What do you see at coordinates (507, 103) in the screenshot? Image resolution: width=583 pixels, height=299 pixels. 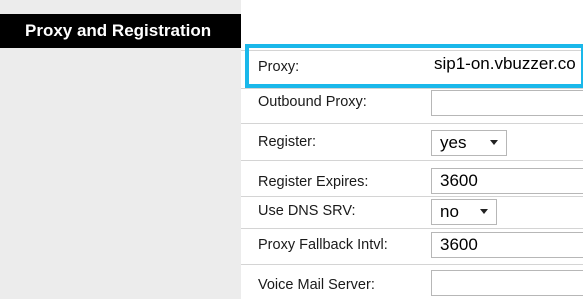 I see `outbound-proxy-input` at bounding box center [507, 103].